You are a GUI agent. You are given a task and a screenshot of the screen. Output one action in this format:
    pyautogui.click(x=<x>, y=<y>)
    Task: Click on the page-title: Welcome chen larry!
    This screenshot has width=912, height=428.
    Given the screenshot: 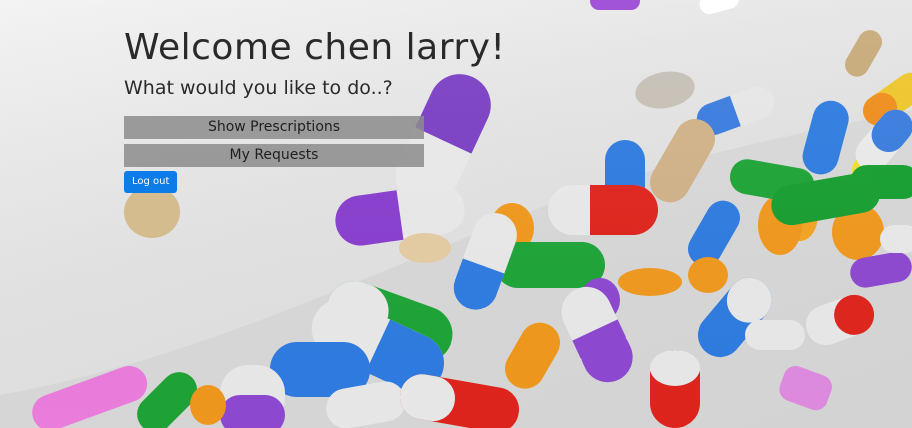 What is the action you would take?
    pyautogui.click(x=315, y=47)
    